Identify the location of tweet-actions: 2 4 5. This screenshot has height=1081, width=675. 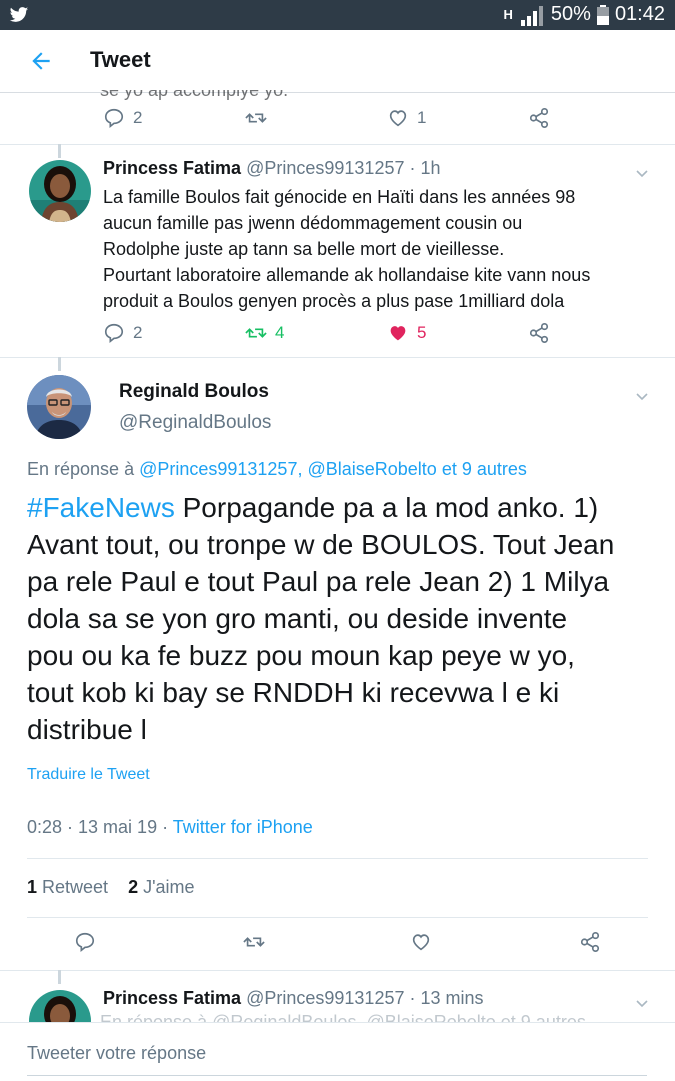
(337, 337).